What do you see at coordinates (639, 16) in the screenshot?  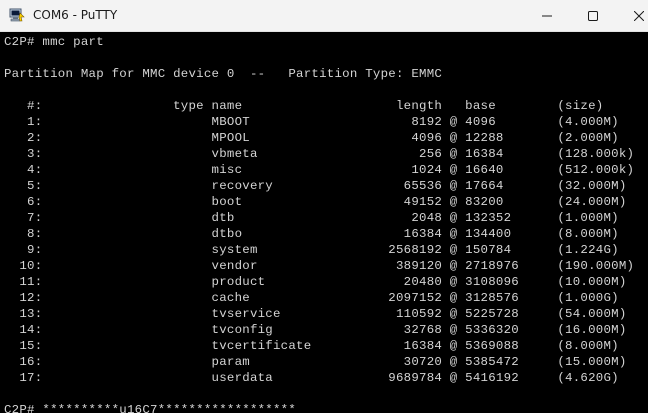 I see `close-icon` at bounding box center [639, 16].